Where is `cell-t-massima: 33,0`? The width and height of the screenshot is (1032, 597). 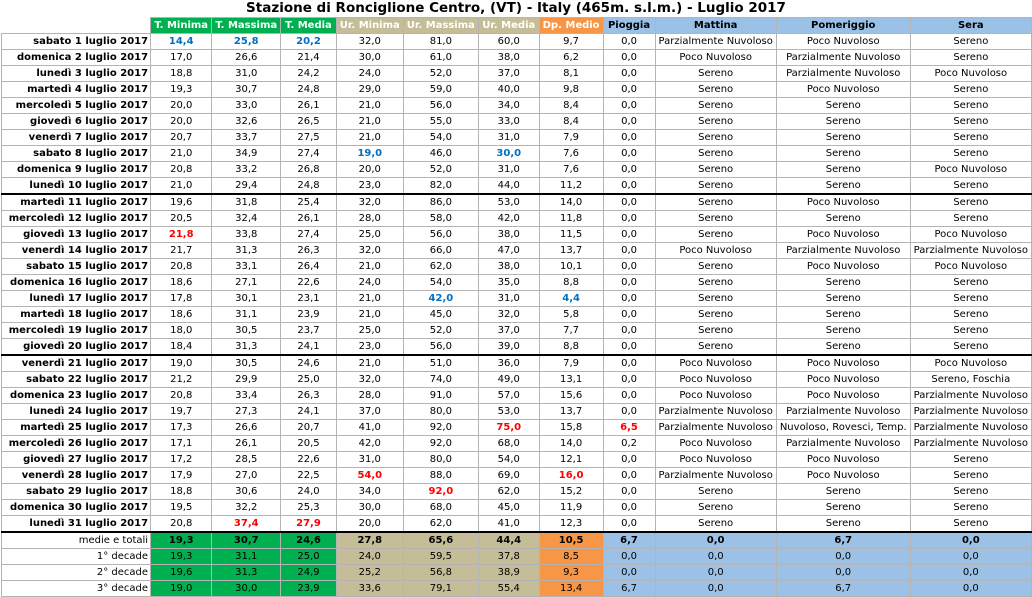 cell-t-massima: 33,0 is located at coordinates (246, 105).